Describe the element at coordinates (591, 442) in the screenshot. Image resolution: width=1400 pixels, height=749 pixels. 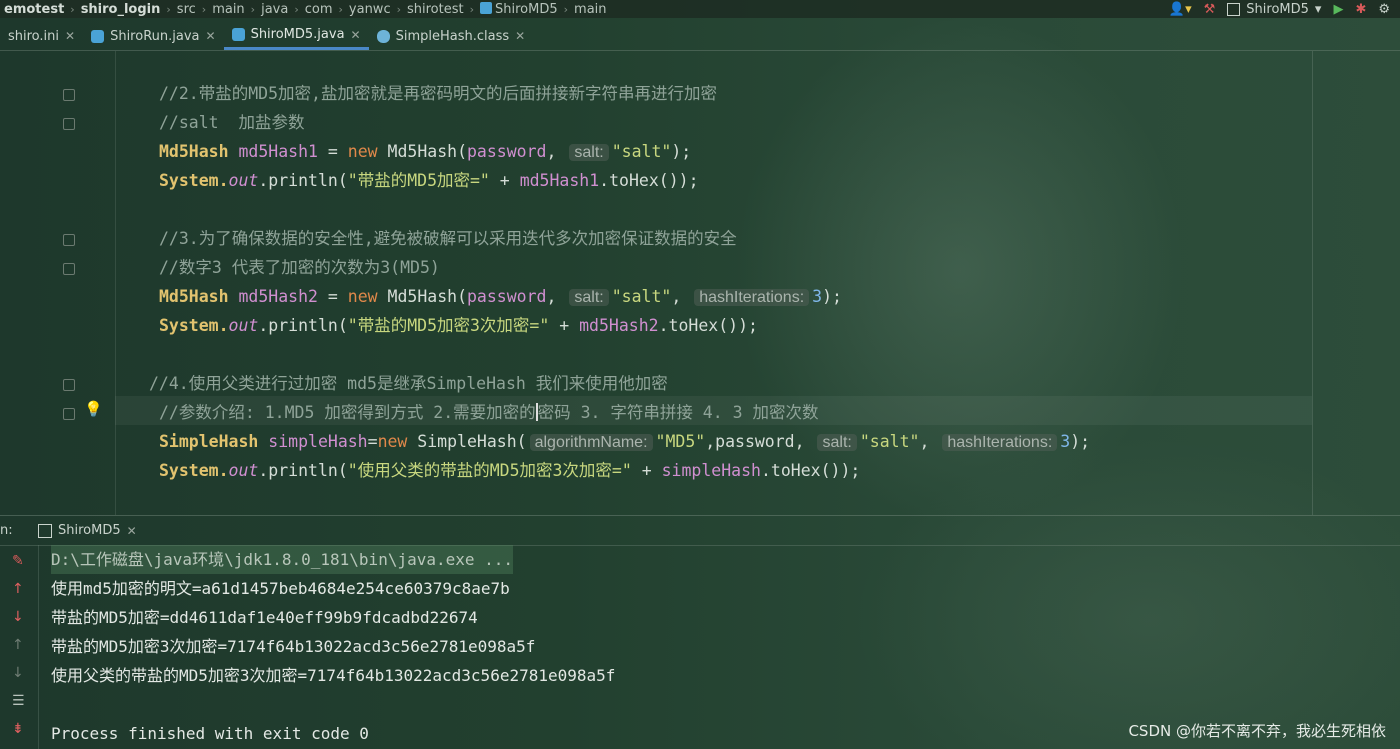
I see `param-hint: algorithmName:` at that location.